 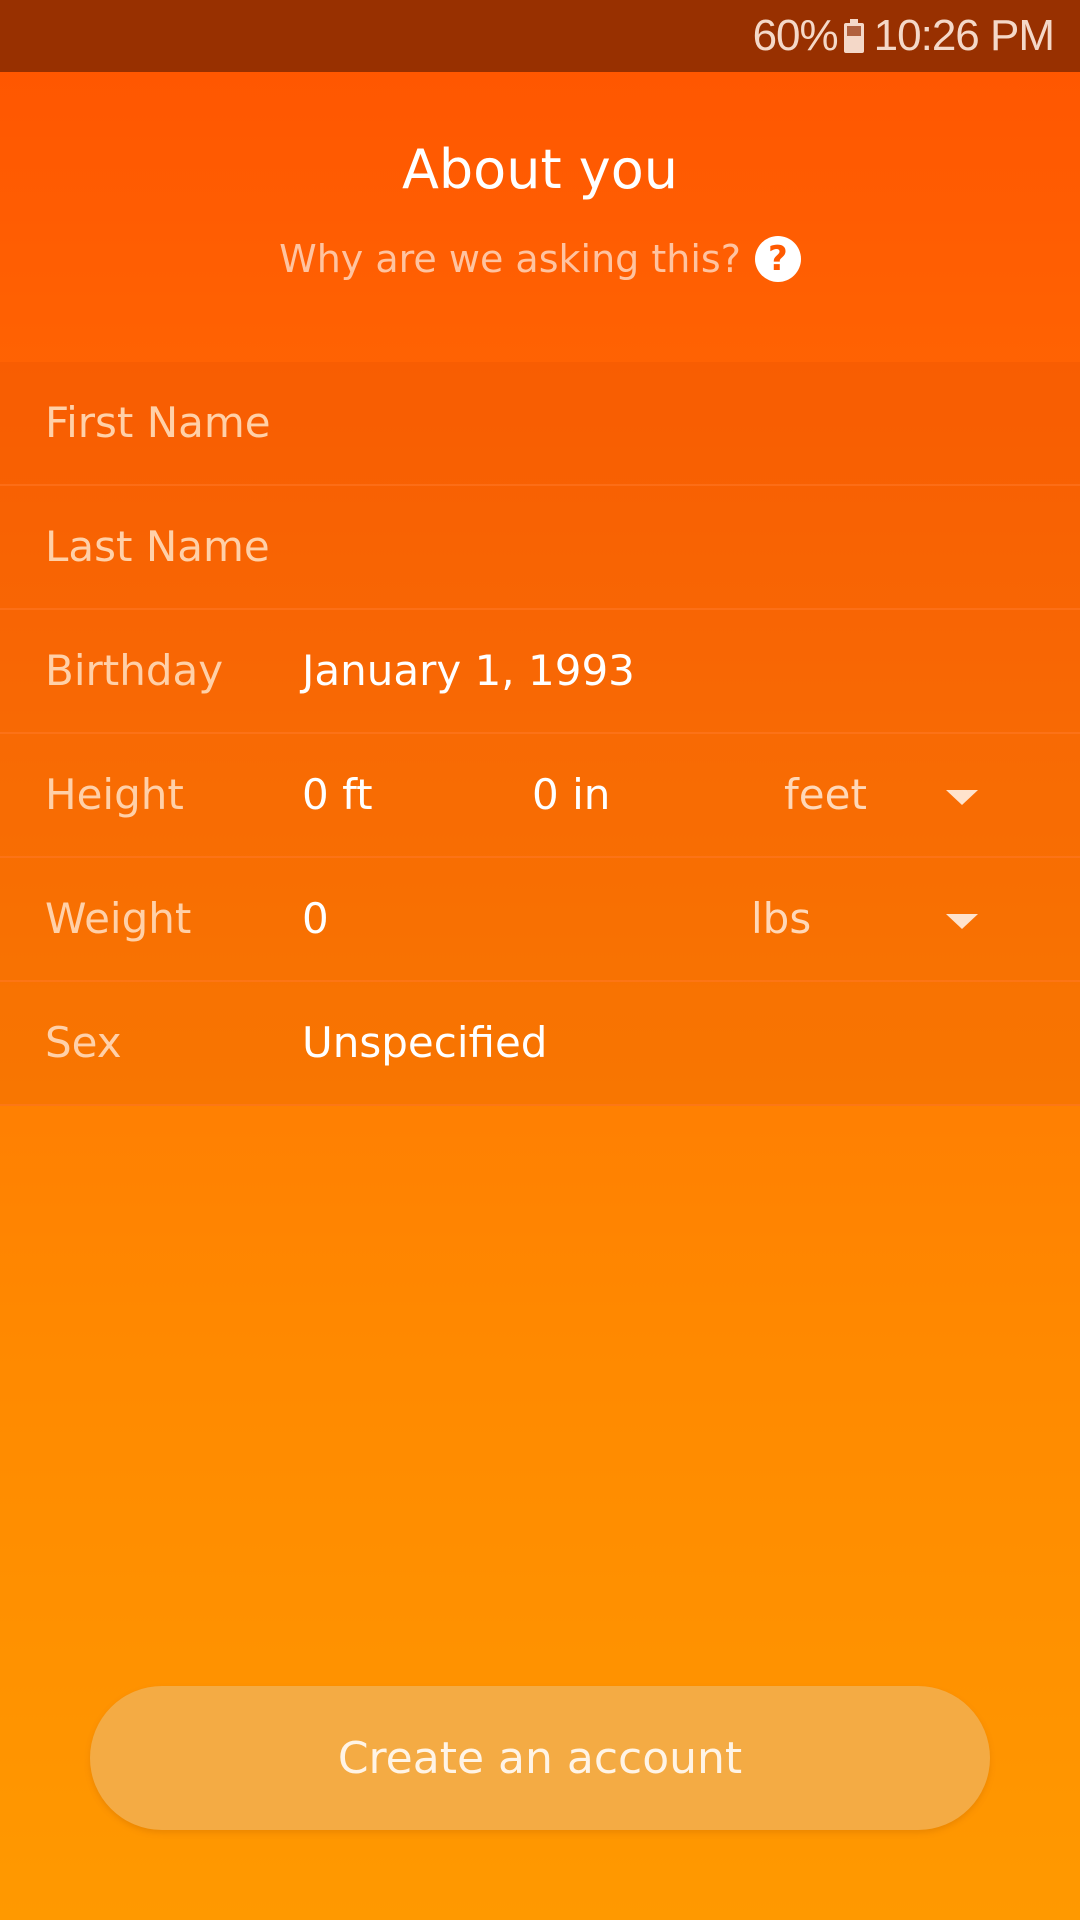 I want to click on birthday-field: Birthday January 1, 1993, so click(x=540, y=672).